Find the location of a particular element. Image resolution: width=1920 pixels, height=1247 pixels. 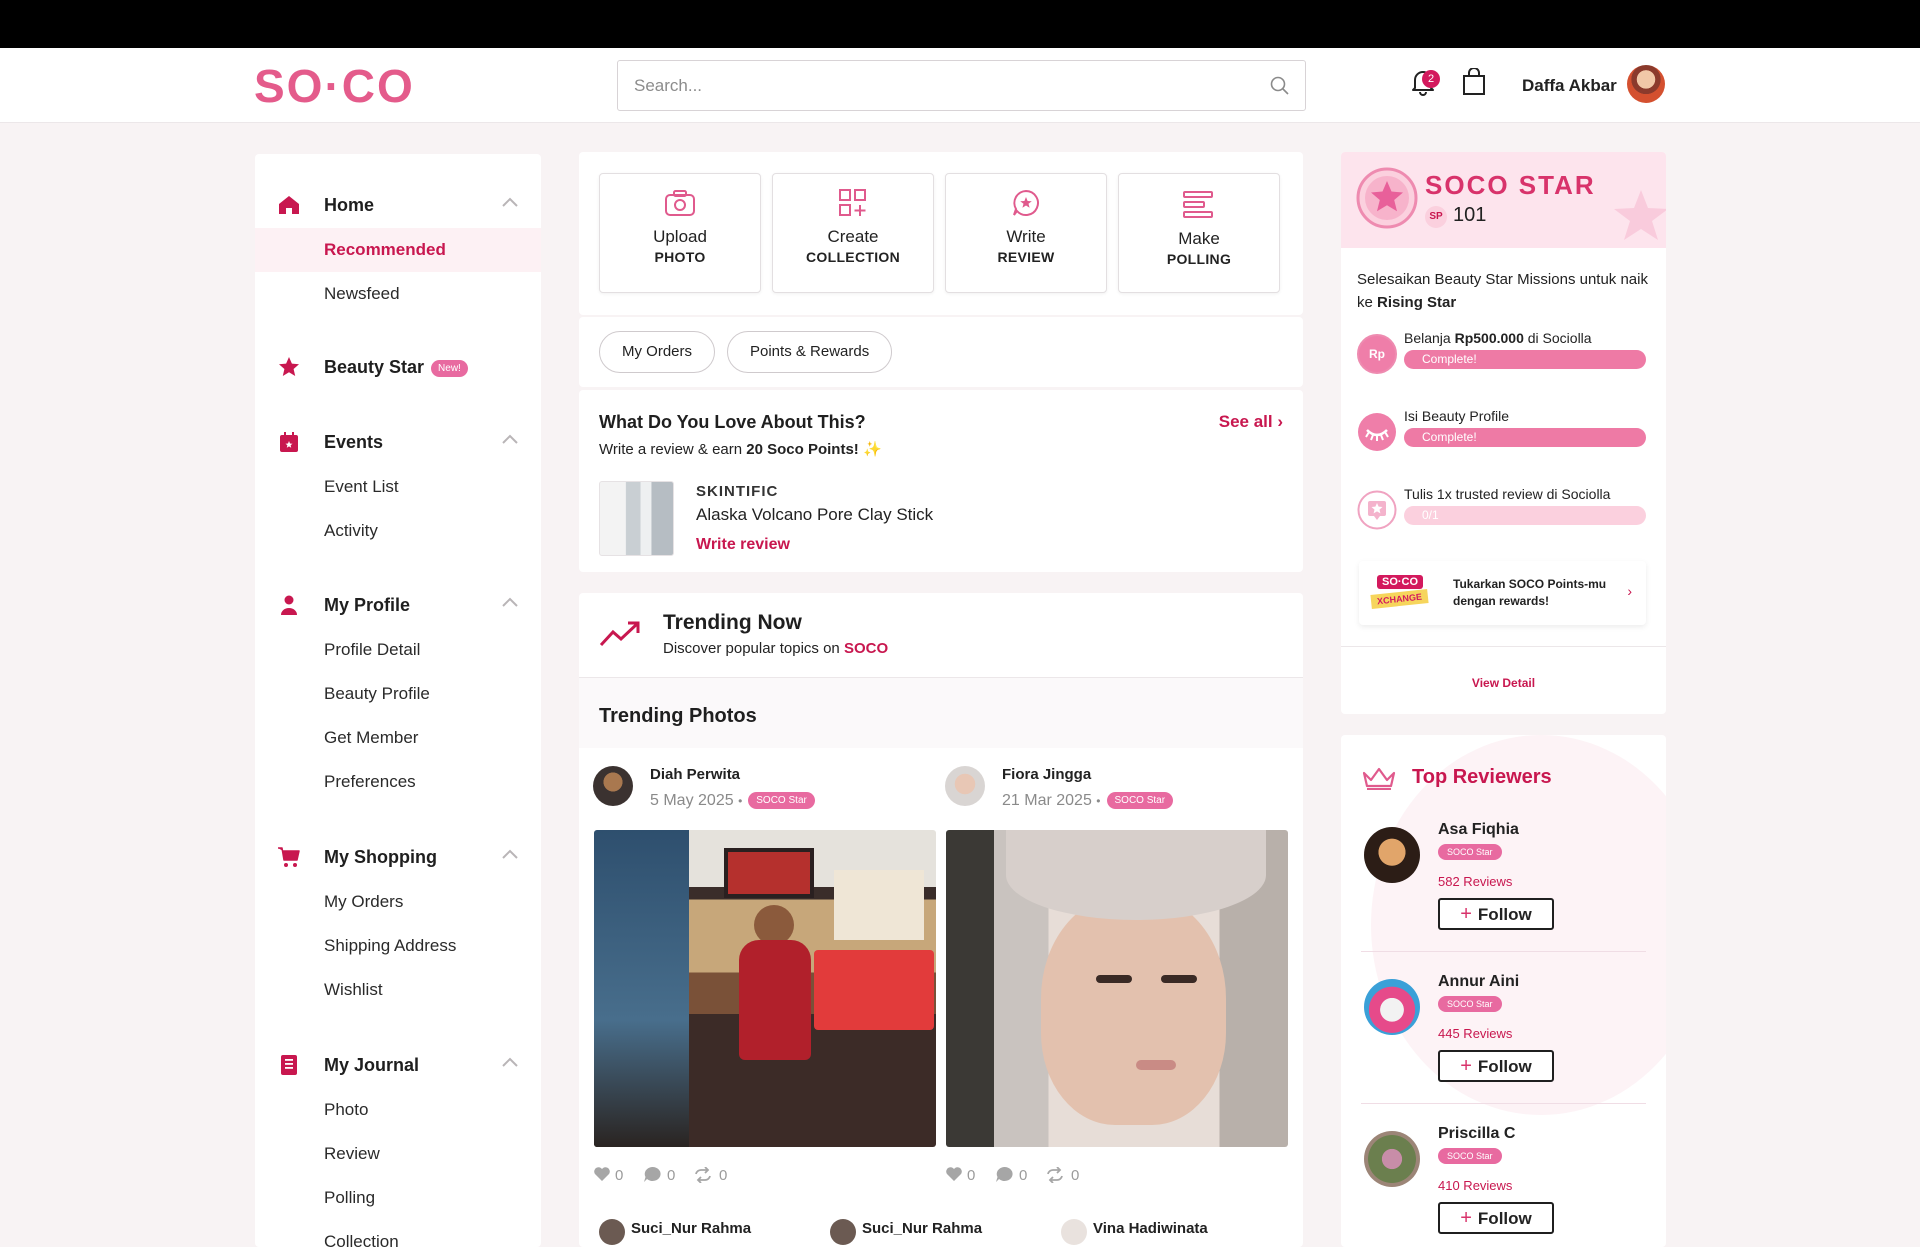

reviewer-name: Priscilla C is located at coordinates (1476, 1134).